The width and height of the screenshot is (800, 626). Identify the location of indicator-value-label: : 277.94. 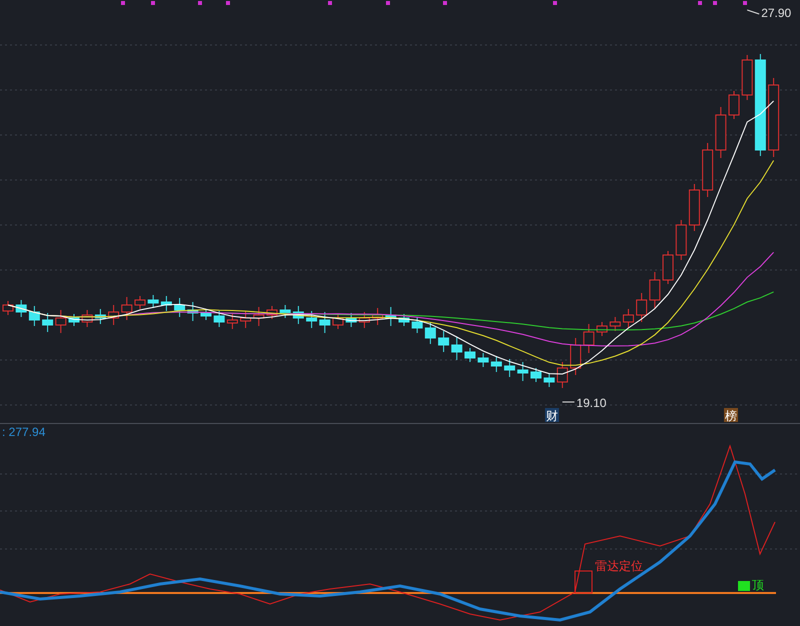
(24, 432).